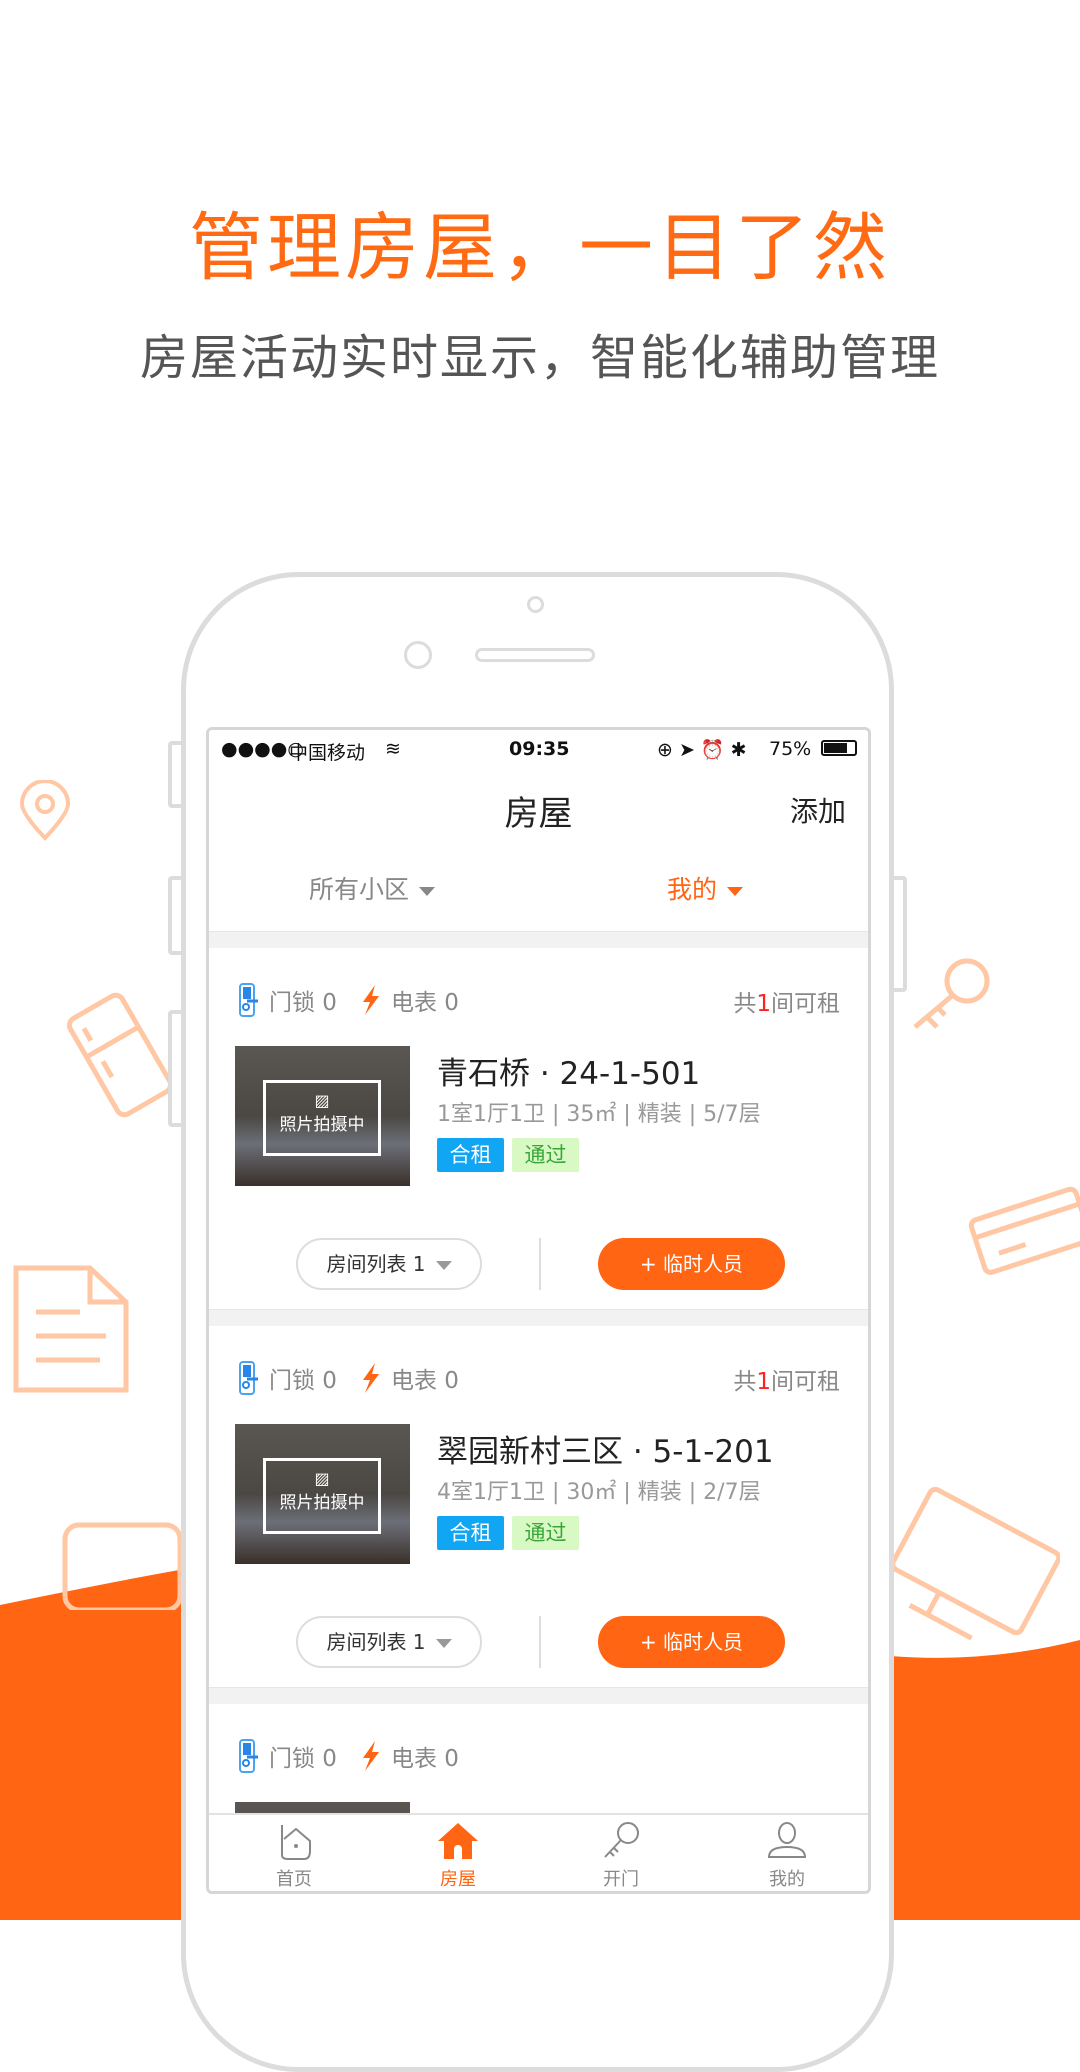  Describe the element at coordinates (45, 810) in the screenshot. I see `location-pin-icon` at that location.